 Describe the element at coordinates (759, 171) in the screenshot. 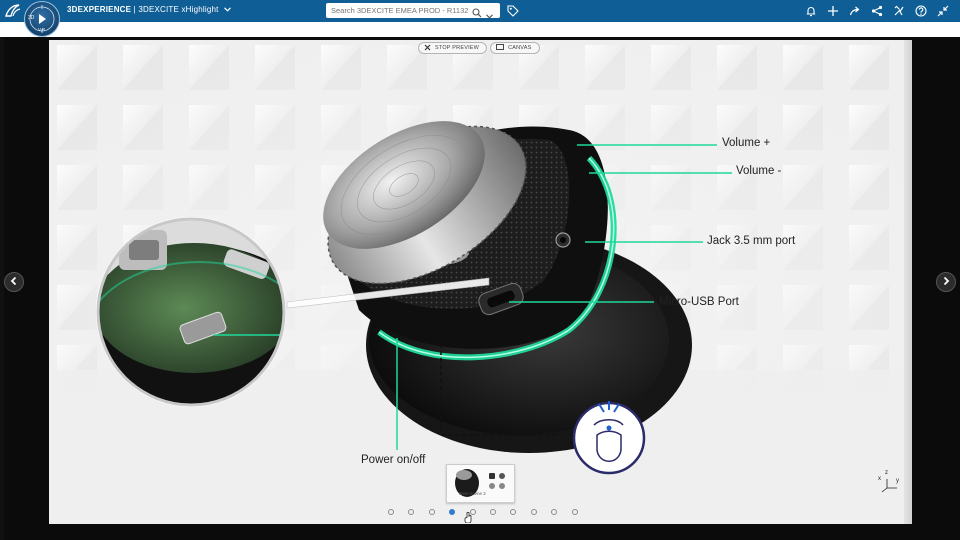

I see `callout-volume-minus: Volume -` at that location.